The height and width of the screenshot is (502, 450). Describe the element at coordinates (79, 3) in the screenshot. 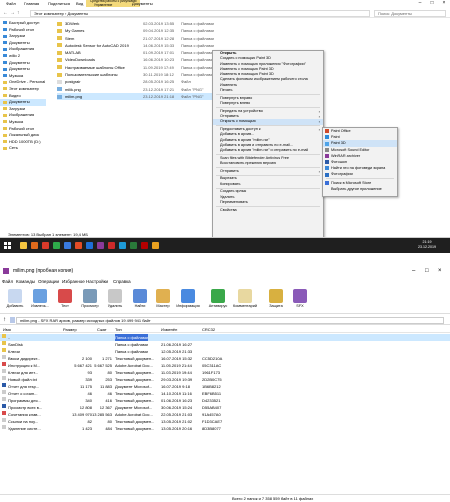

I see `tab-view: Вид` at that location.